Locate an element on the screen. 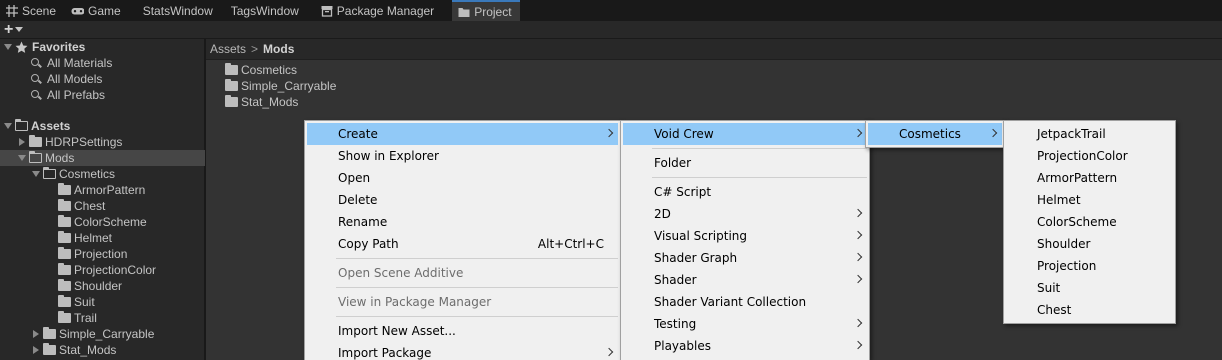 The height and width of the screenshot is (360, 1222). folder-item-label: Stat_Mods is located at coordinates (270, 102).